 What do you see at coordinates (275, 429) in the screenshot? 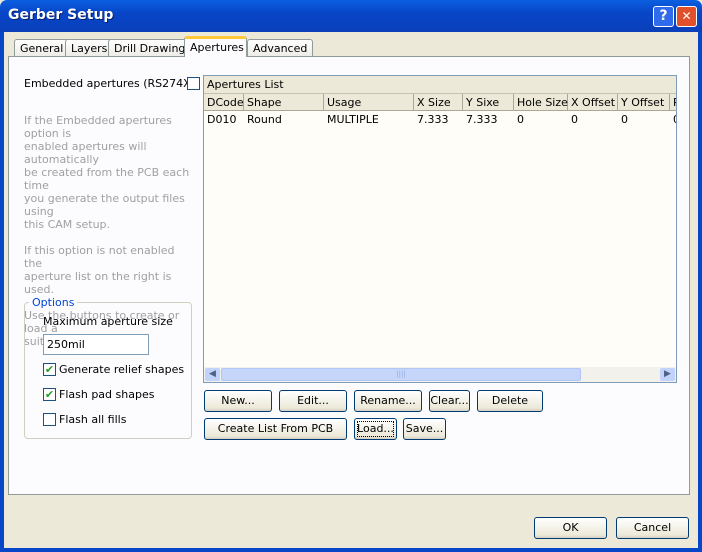
I see `create-list-button: Create List From PCB` at bounding box center [275, 429].